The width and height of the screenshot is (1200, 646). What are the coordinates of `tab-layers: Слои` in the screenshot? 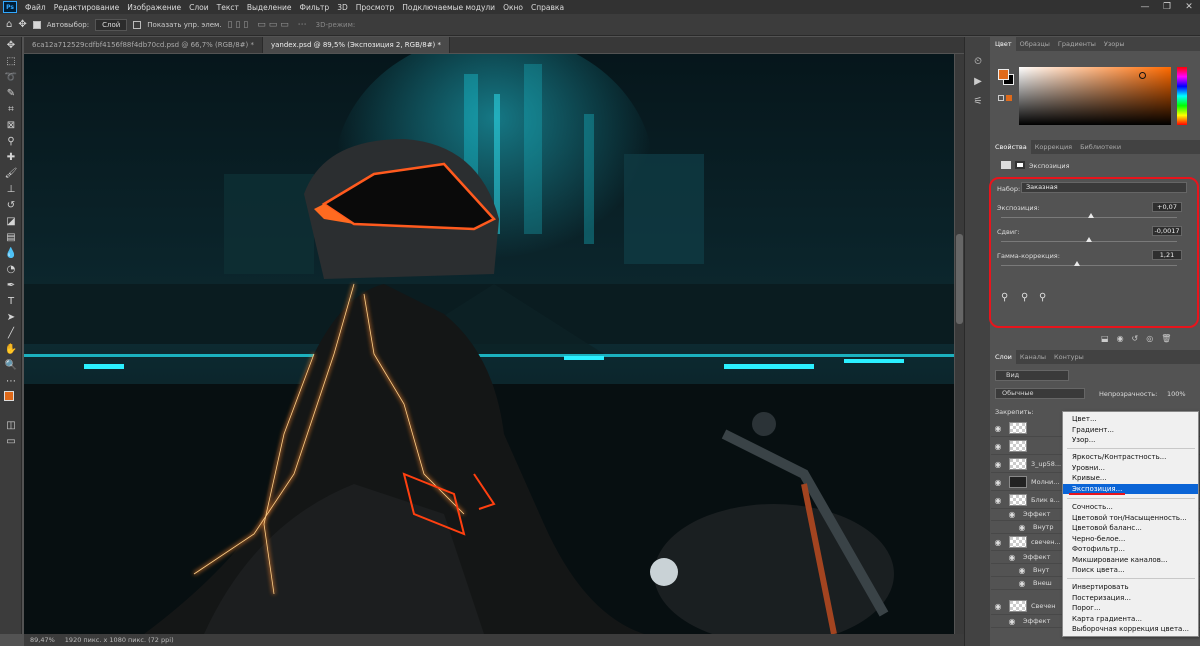 It's located at (1003, 357).